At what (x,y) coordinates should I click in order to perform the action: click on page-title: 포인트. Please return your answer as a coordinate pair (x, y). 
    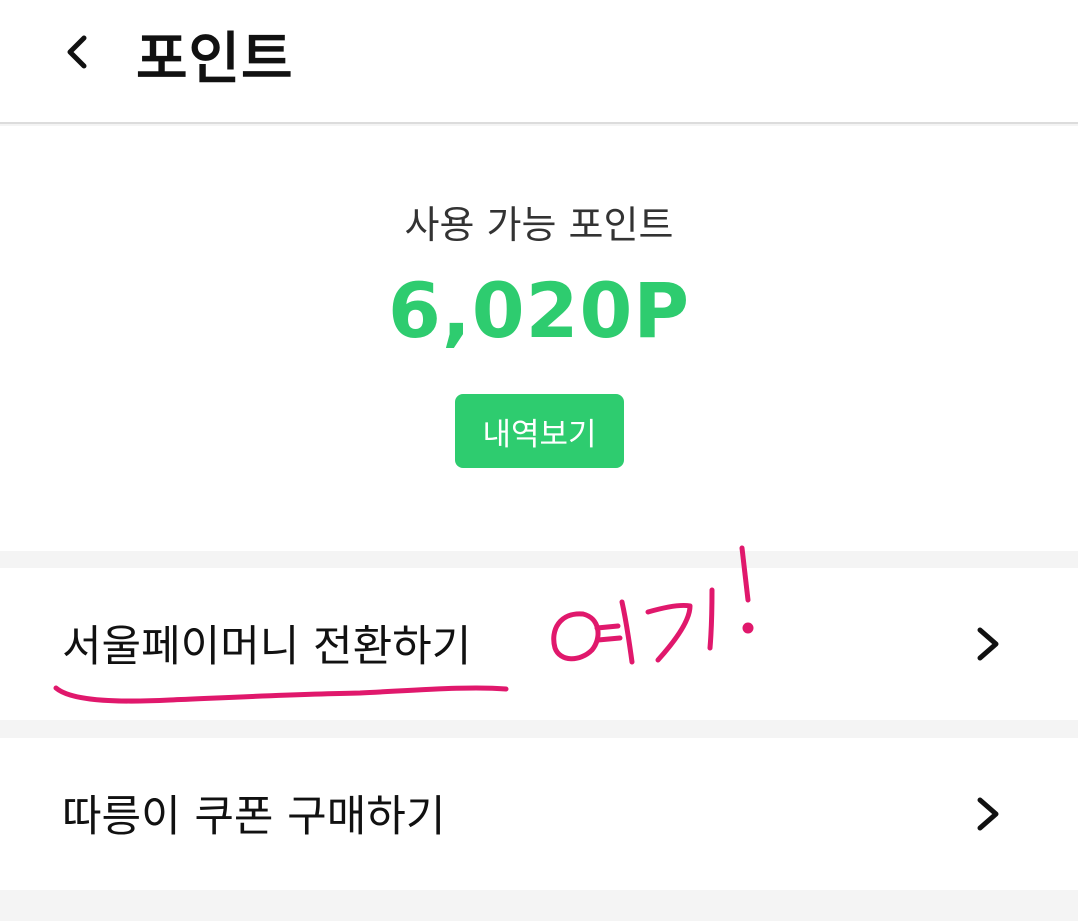
    Looking at the image, I should click on (215, 59).